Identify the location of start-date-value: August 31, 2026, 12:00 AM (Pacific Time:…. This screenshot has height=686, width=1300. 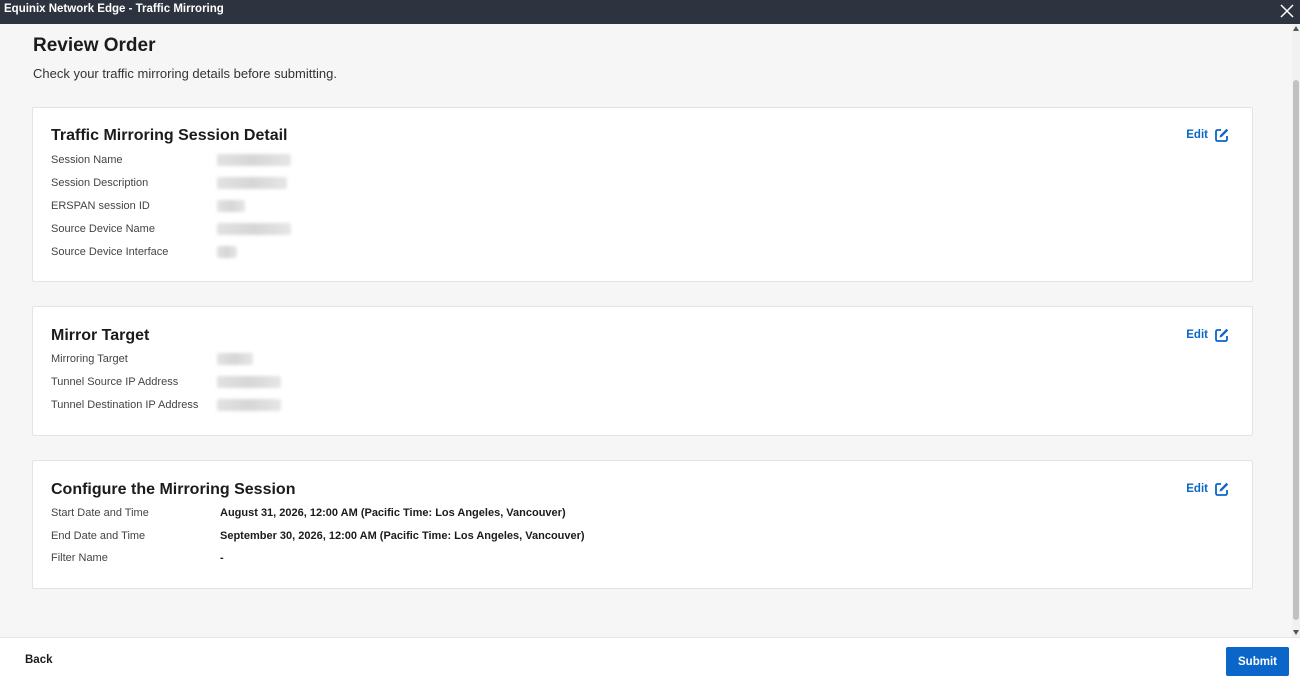
(393, 513).